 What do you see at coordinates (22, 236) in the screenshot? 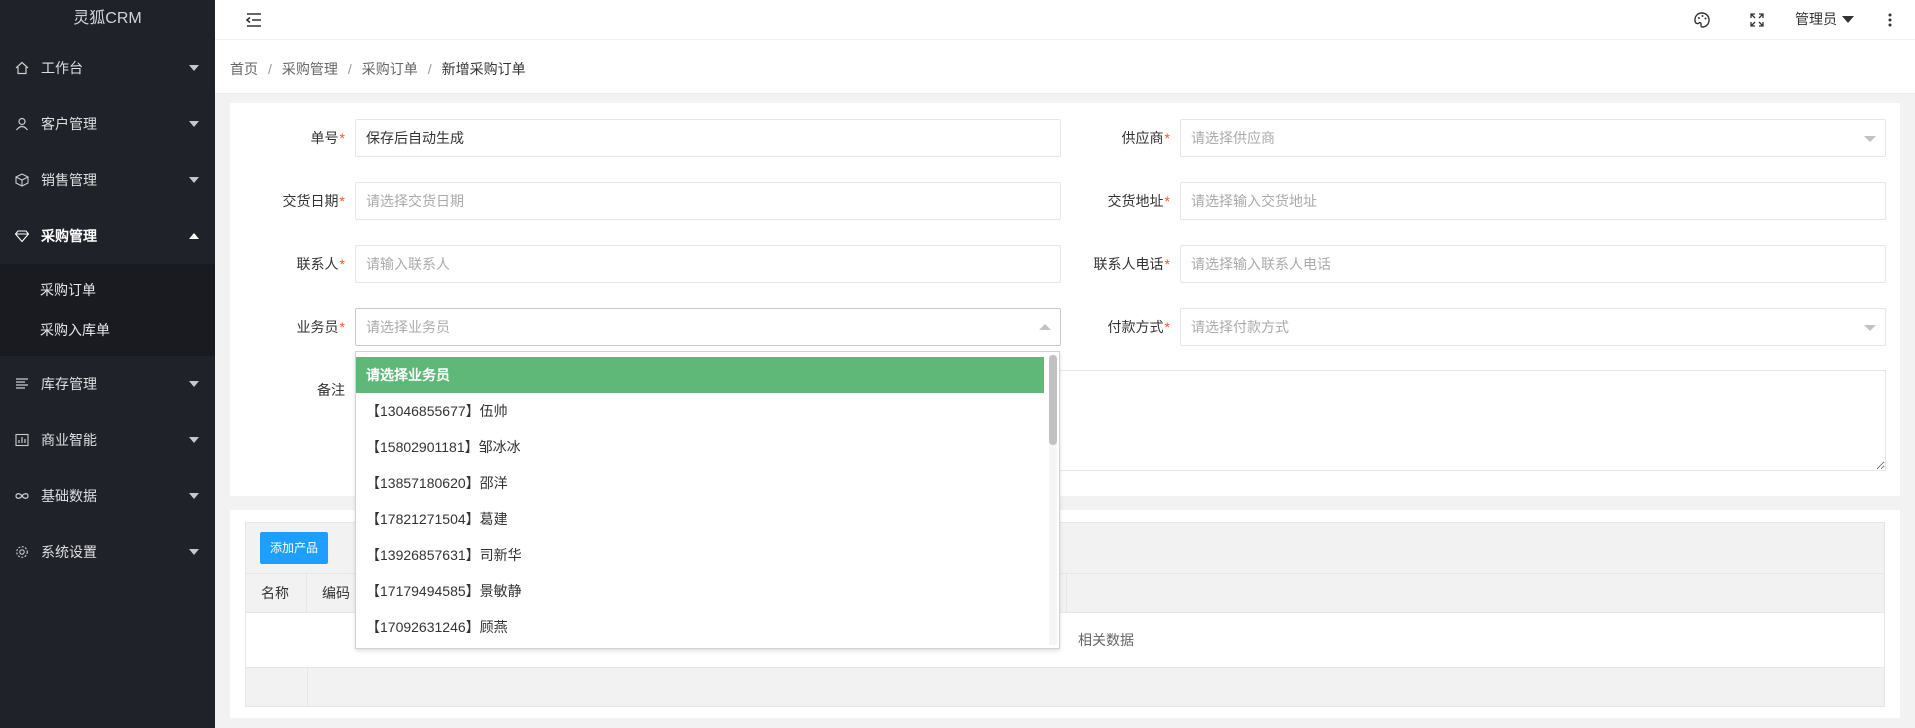
I see `diamond-icon` at bounding box center [22, 236].